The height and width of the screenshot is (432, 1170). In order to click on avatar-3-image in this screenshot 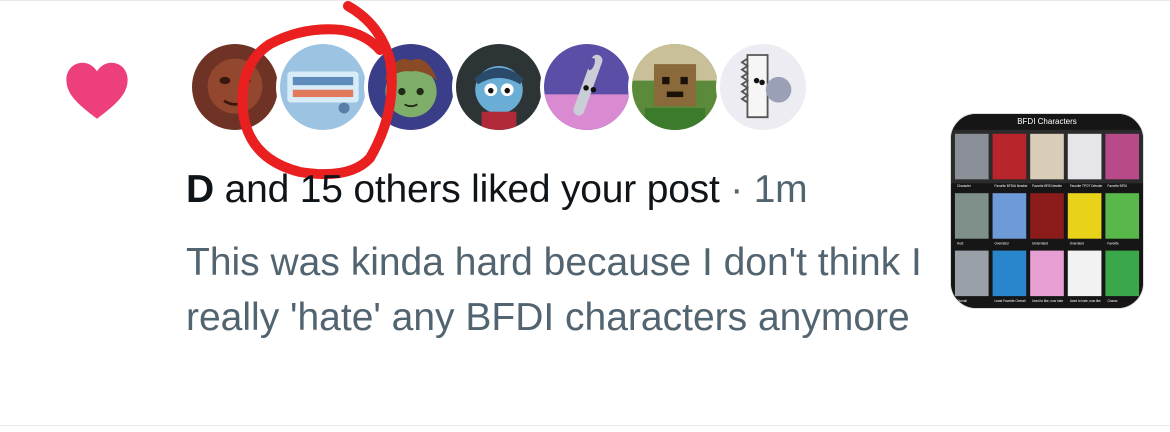, I will do `click(411, 87)`.